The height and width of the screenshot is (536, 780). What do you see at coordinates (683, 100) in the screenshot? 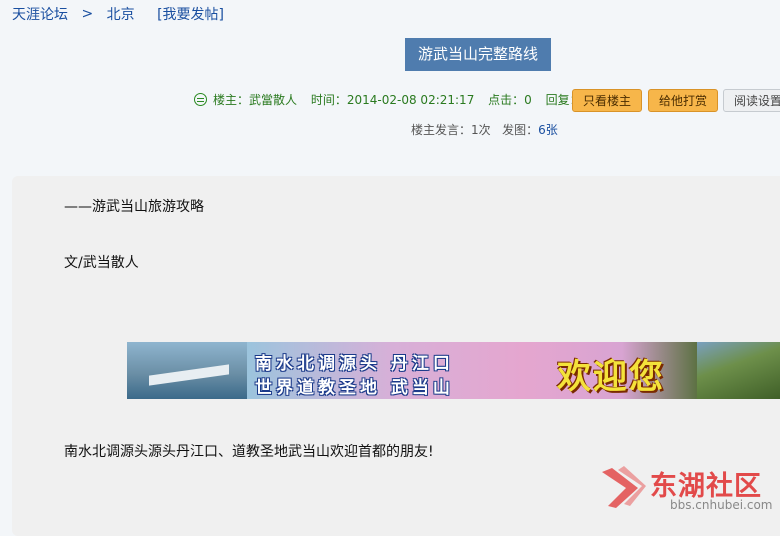
I see `tip-button: 给他打赏` at bounding box center [683, 100].